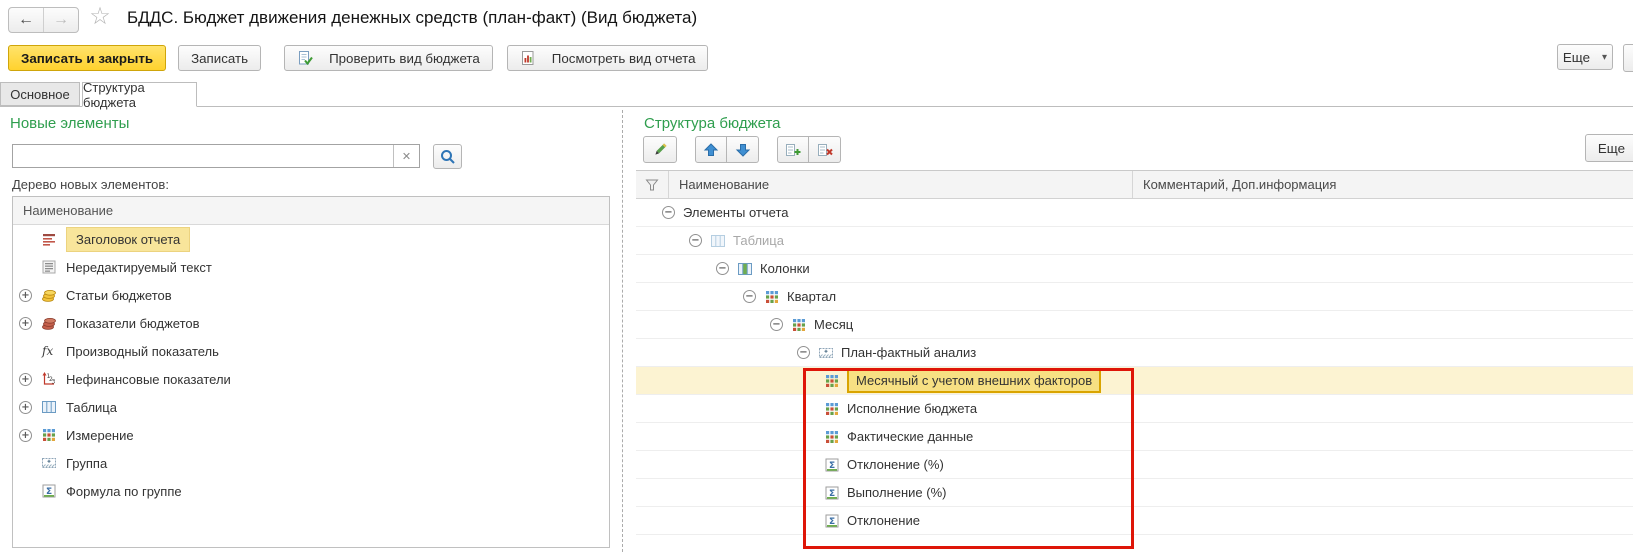  Describe the element at coordinates (133, 323) in the screenshot. I see `tree-item-label: Показатели бюджетов` at that location.